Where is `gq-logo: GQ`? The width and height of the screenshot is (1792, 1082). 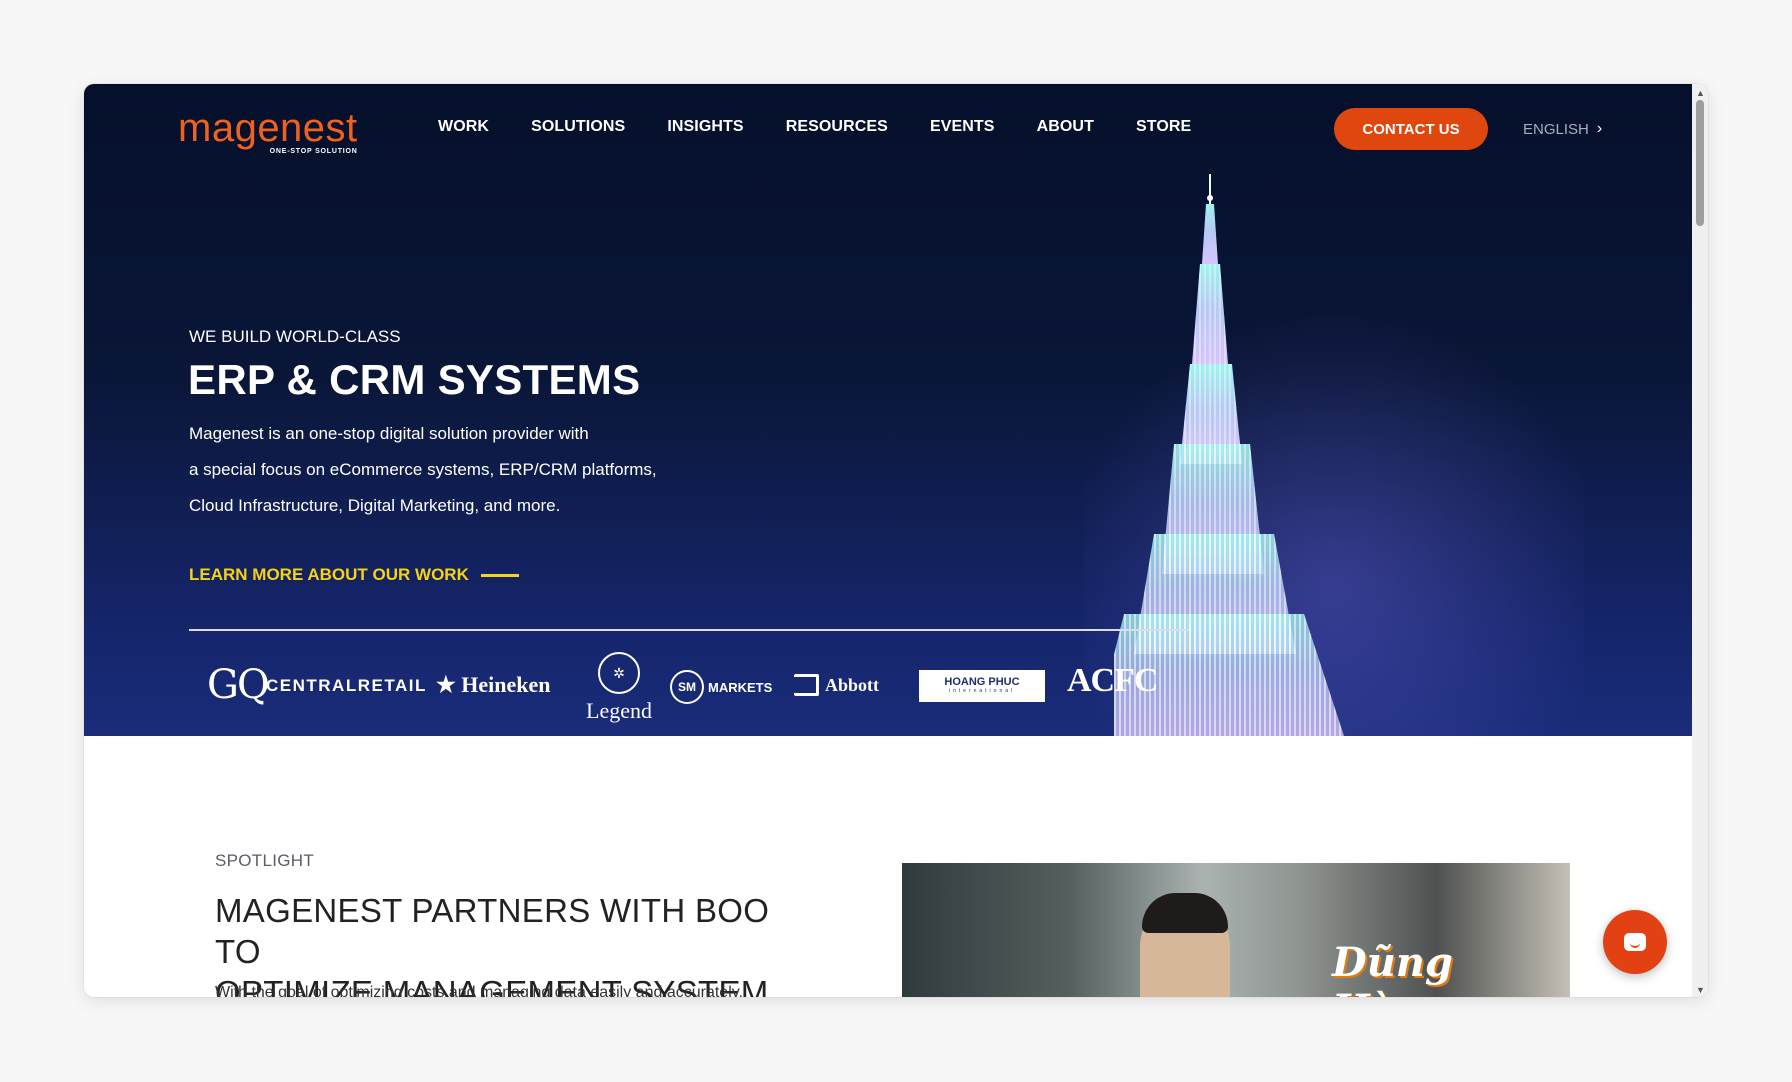 gq-logo: GQ is located at coordinates (238, 685).